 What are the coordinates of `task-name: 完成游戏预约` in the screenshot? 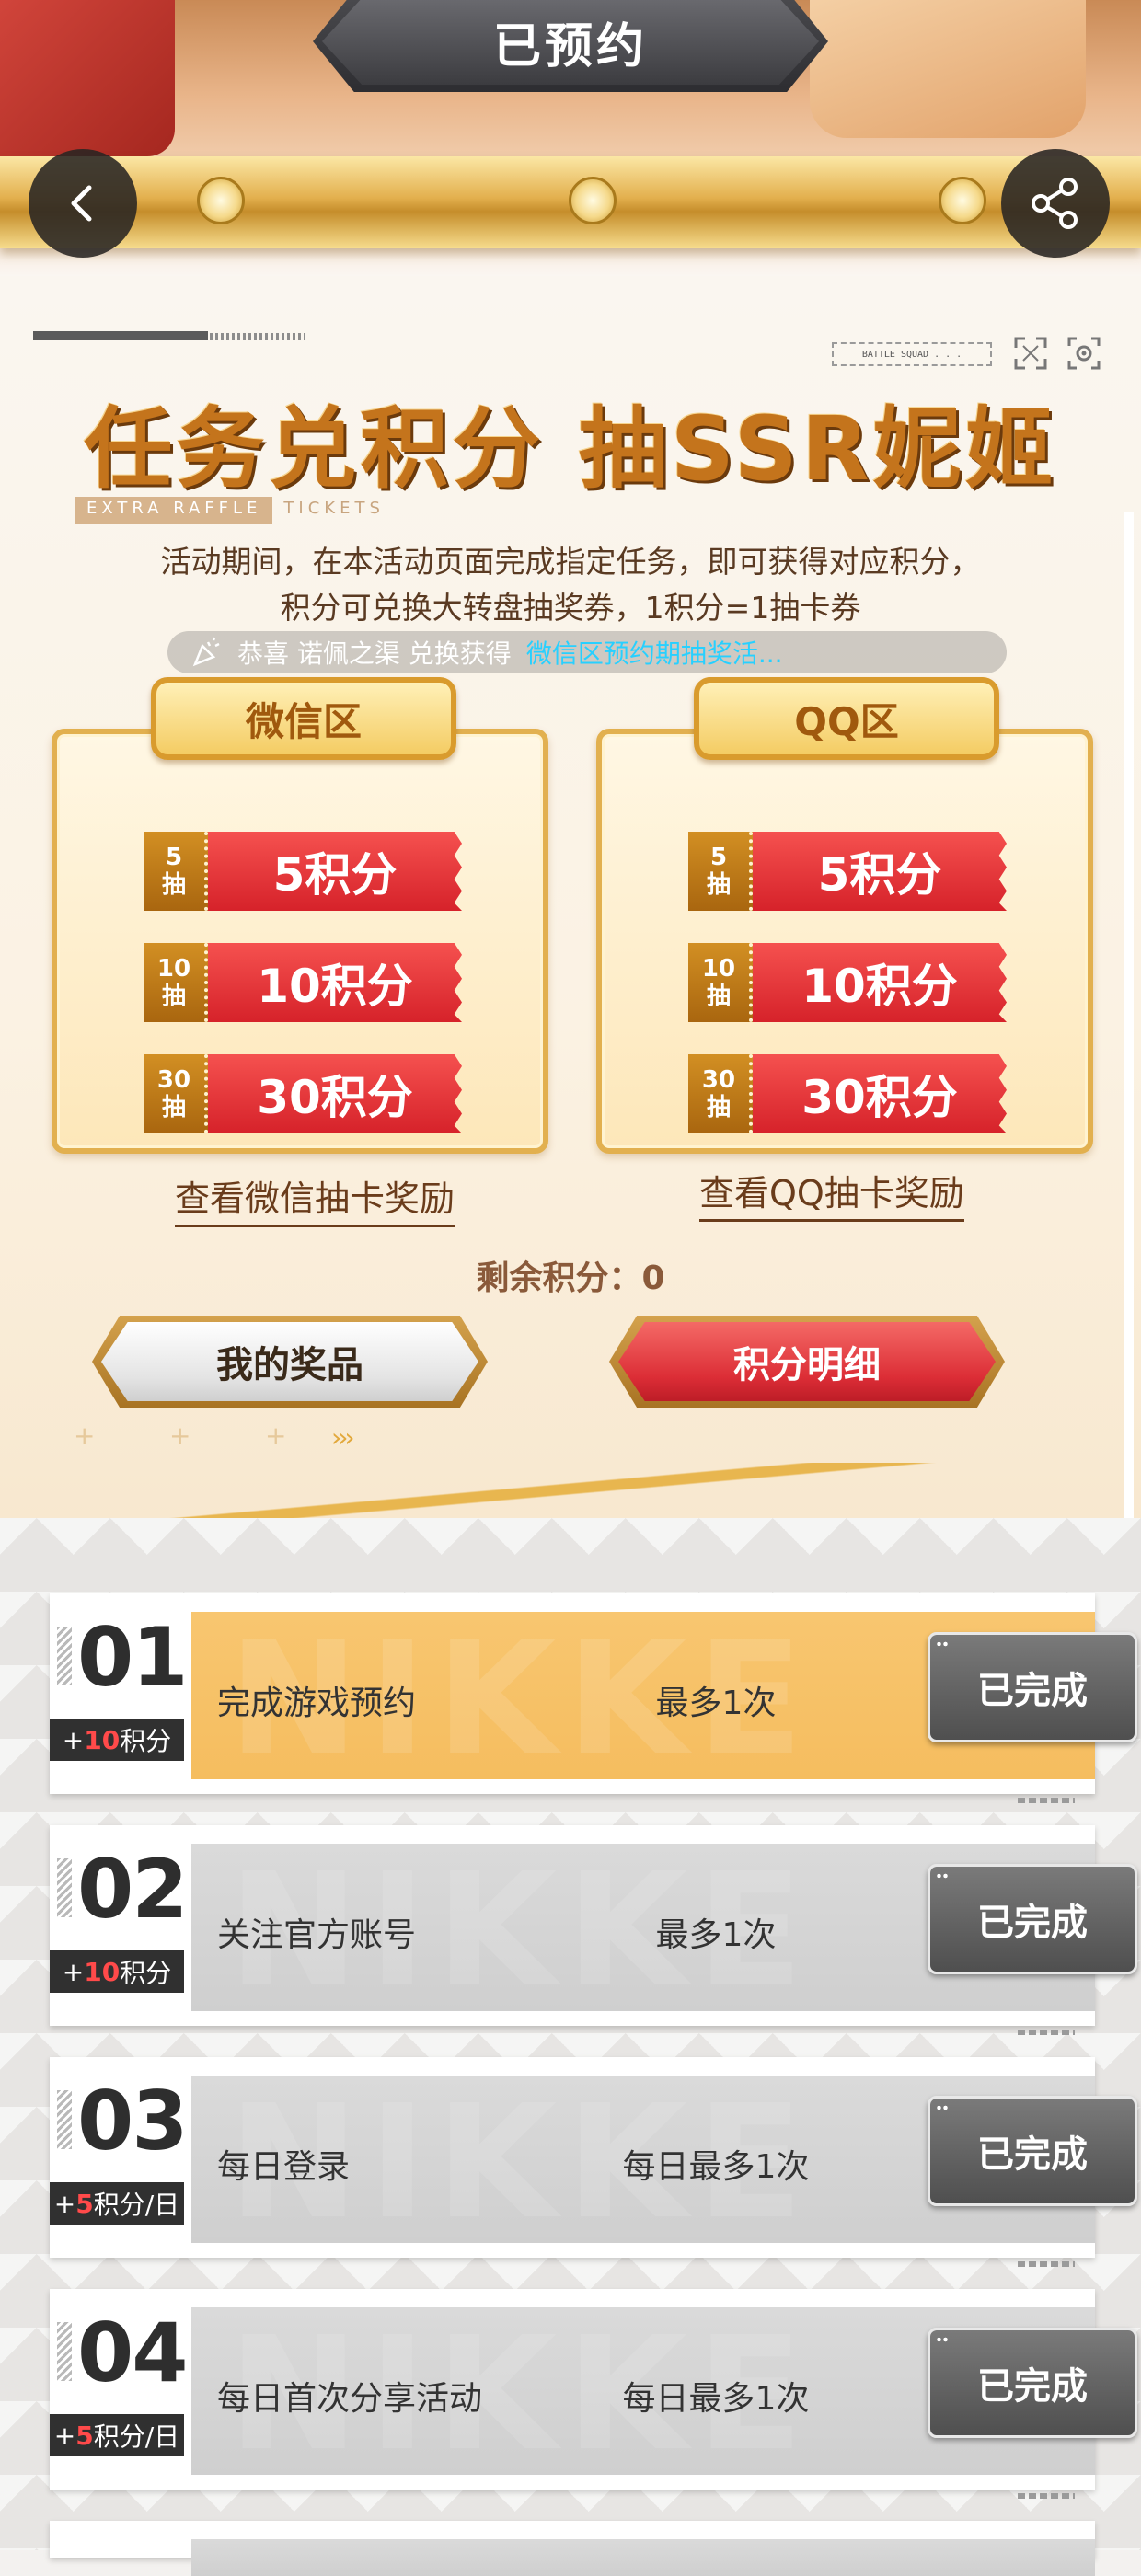 It's located at (317, 1703).